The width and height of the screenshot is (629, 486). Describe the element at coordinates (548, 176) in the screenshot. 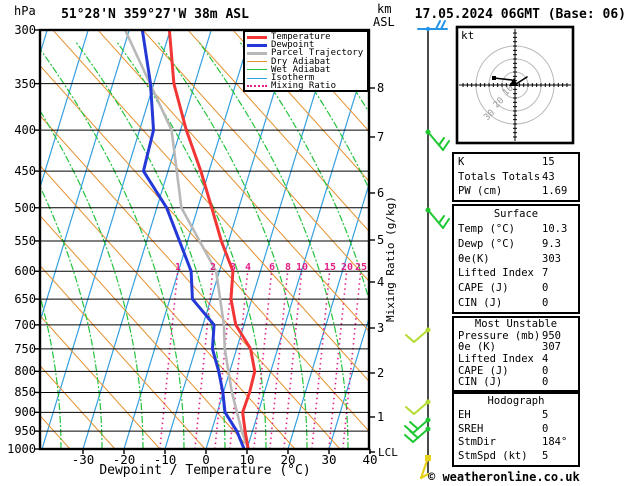

I see `panel-row-value: 43` at that location.